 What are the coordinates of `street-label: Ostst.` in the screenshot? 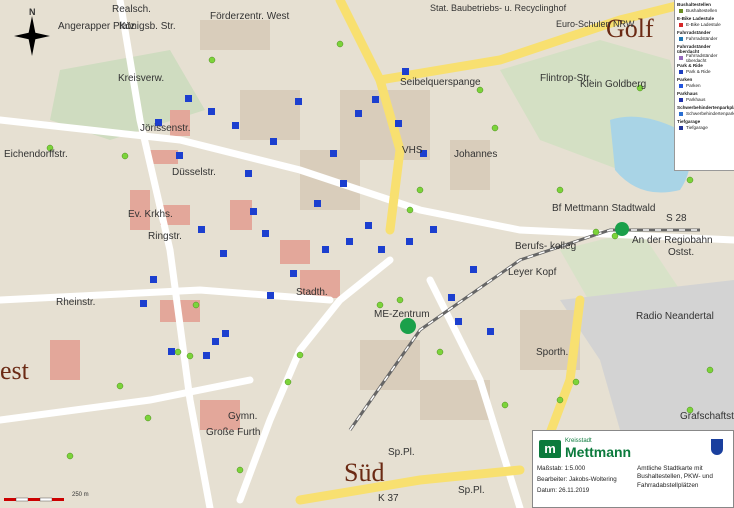 It's located at (681, 252).